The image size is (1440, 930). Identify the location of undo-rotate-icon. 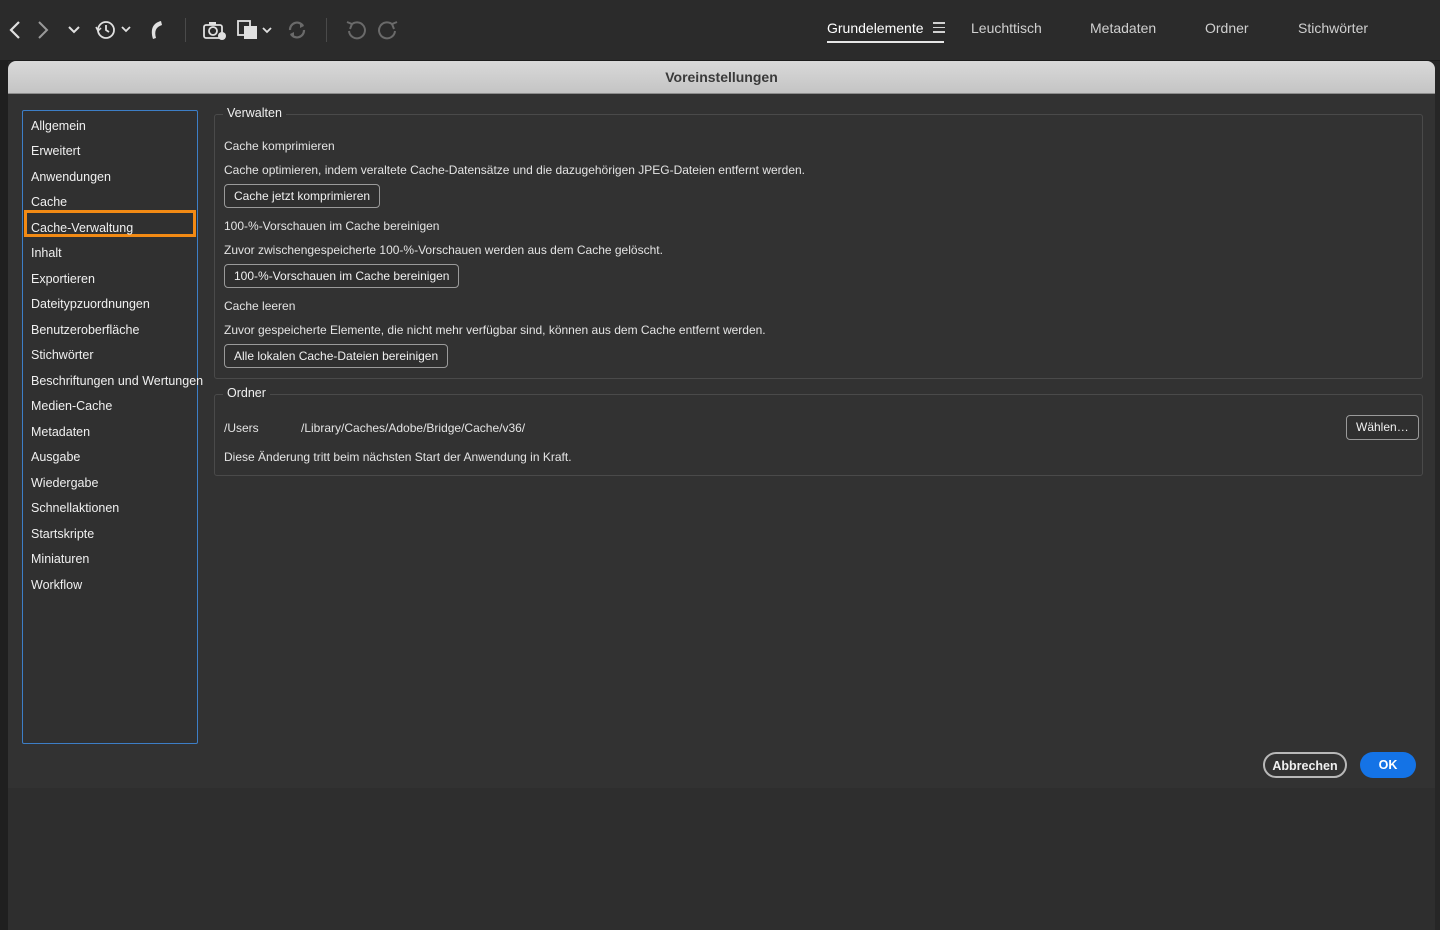
(356, 30).